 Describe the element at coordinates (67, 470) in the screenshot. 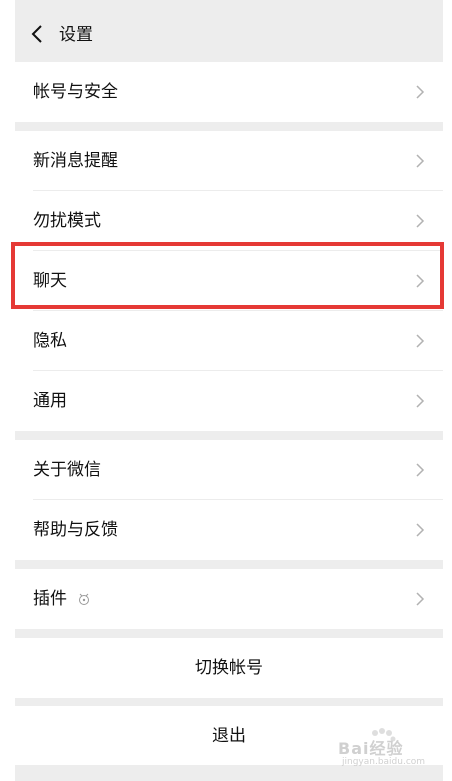

I see `settings-item-label: 关于微信` at that location.